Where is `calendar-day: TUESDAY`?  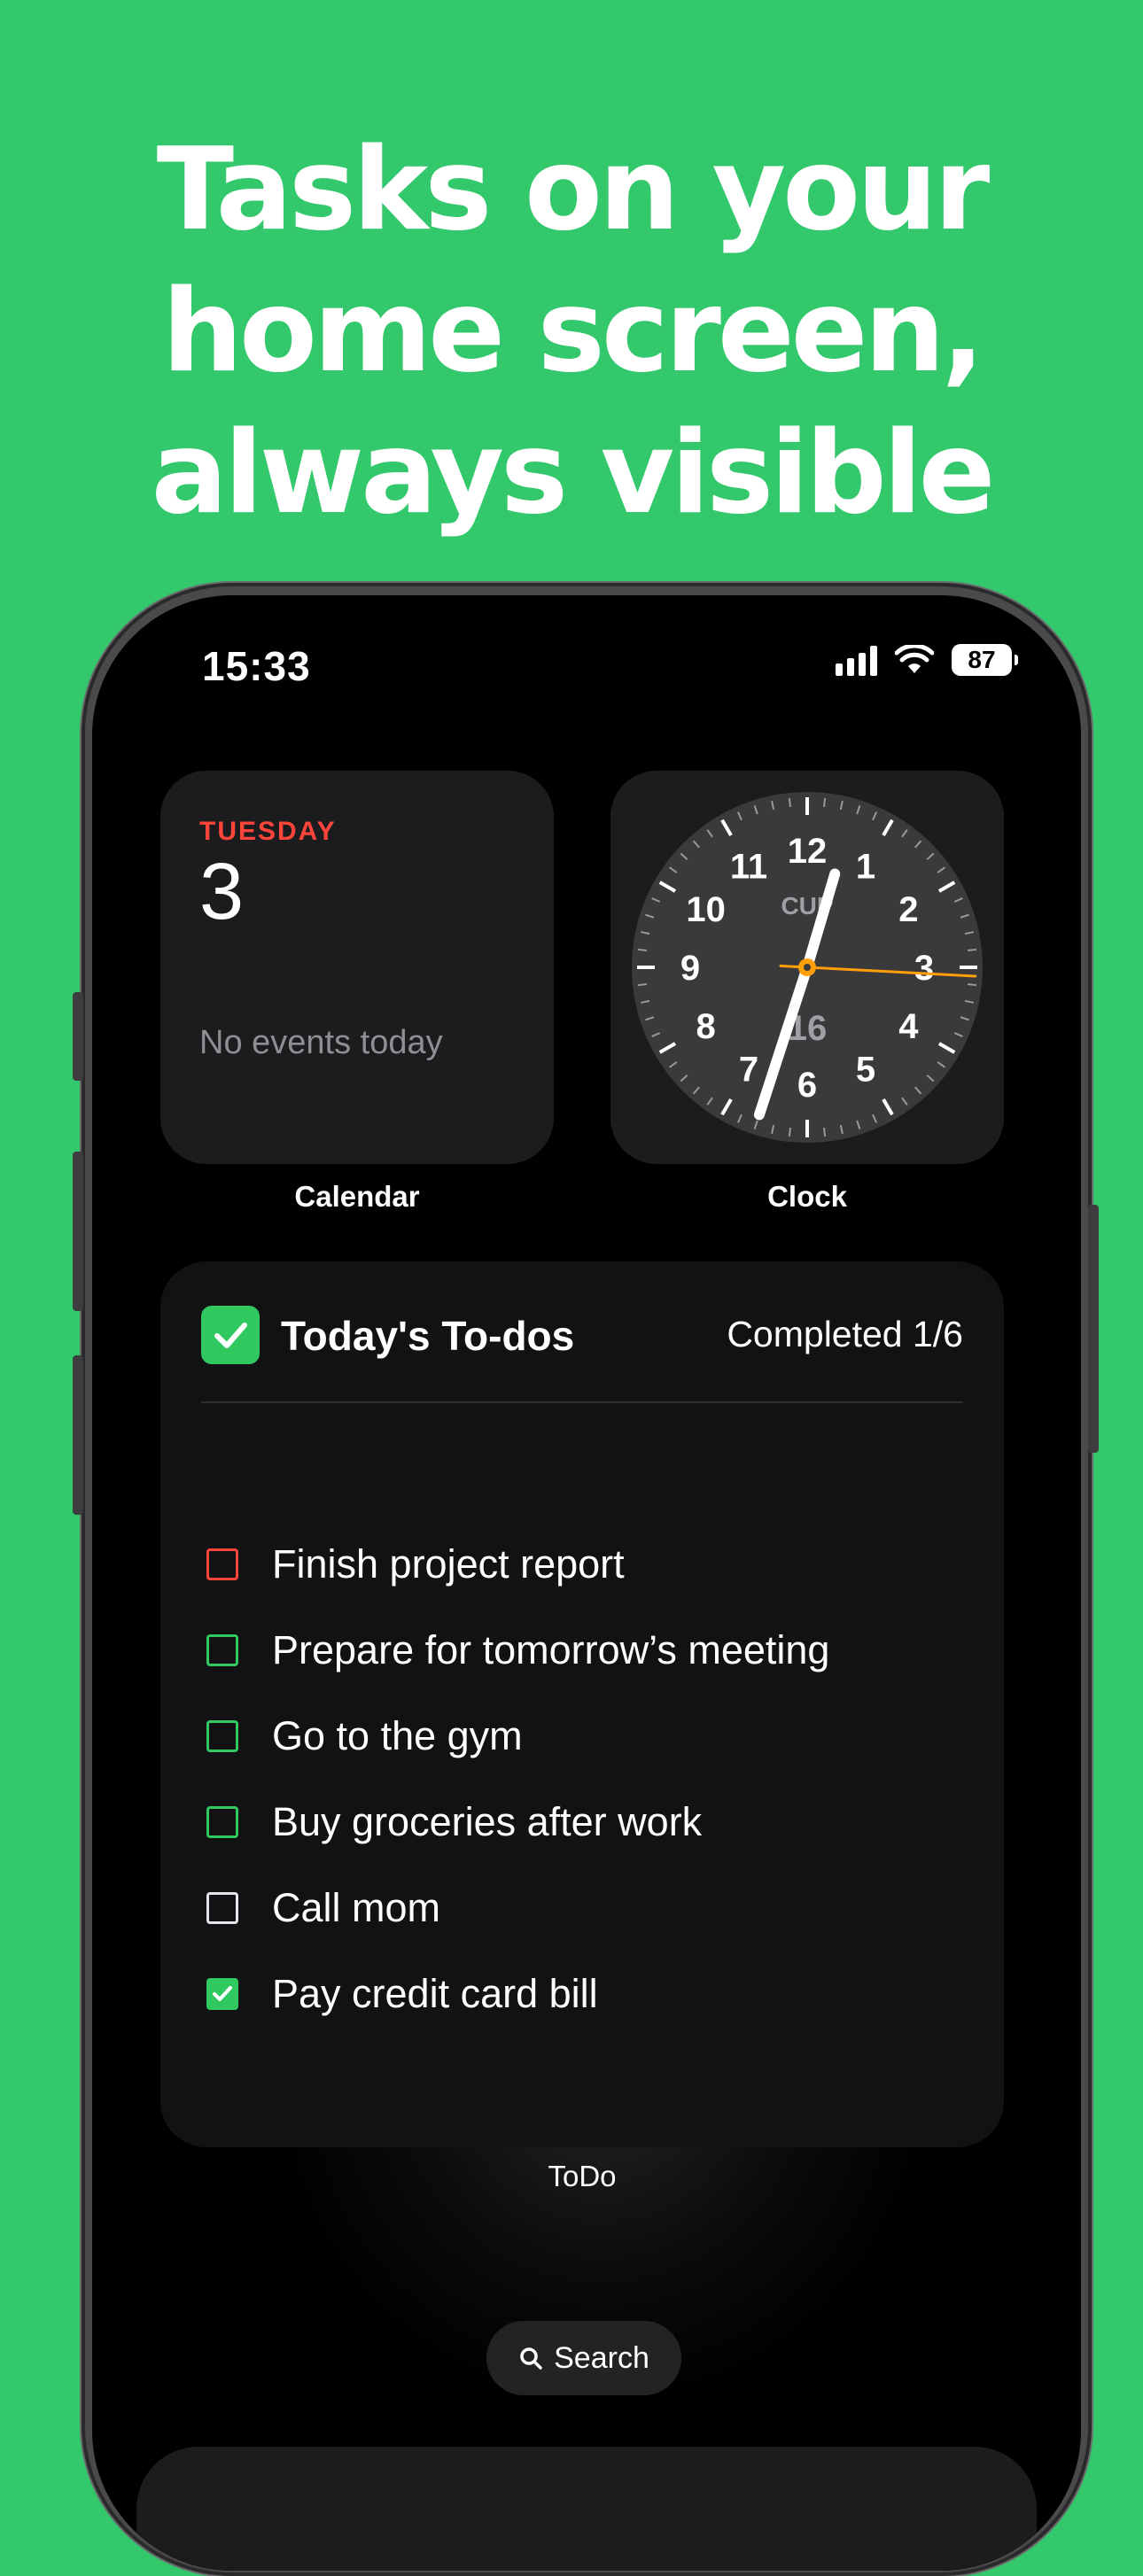 calendar-day: TUESDAY is located at coordinates (268, 831).